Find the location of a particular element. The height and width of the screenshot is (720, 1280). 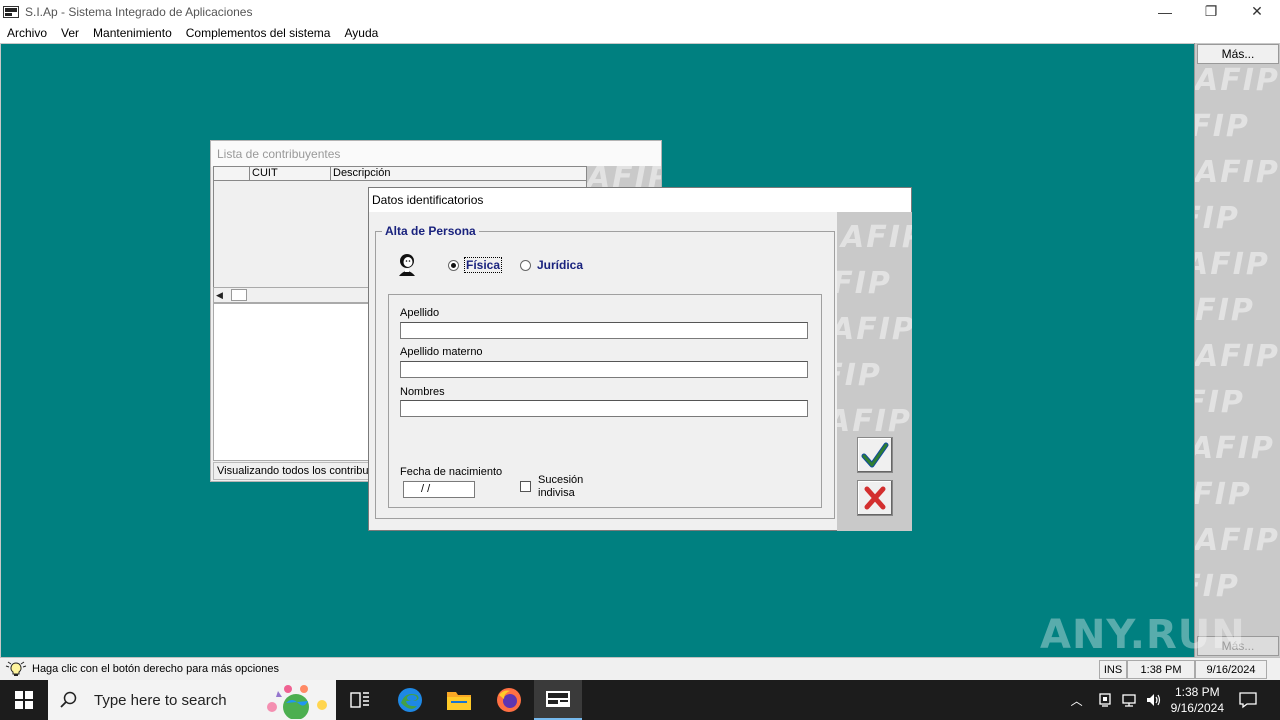

edge-icon is located at coordinates (410, 700).